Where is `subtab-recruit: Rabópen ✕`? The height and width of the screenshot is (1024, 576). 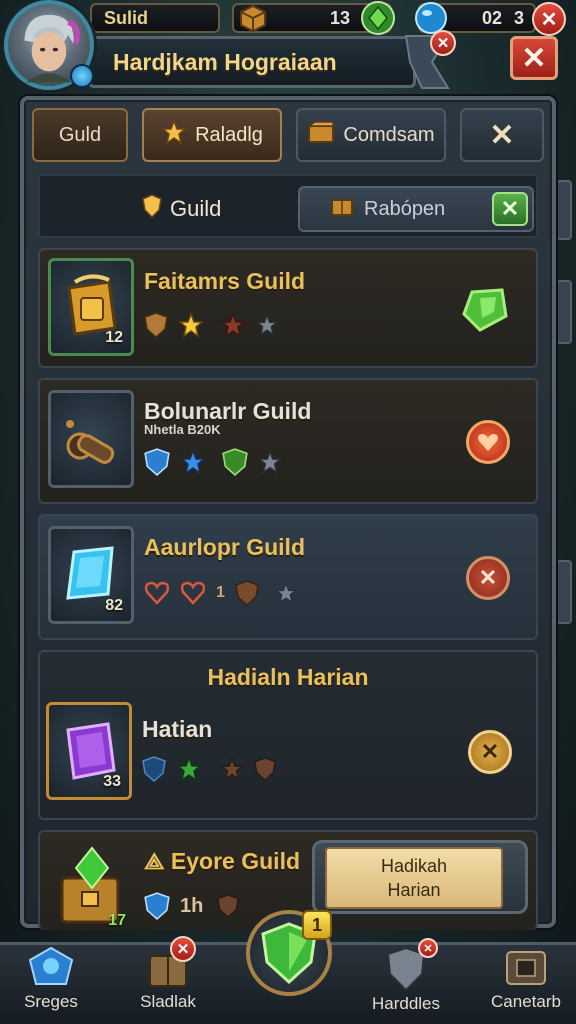 subtab-recruit: Rabópen ✕ is located at coordinates (416, 209).